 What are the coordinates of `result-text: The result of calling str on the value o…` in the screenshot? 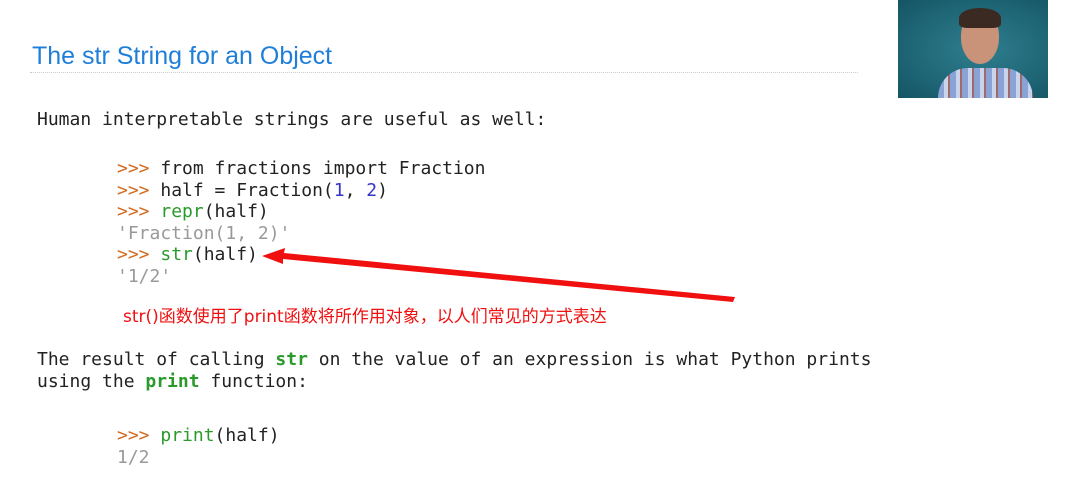 It's located at (454, 360).